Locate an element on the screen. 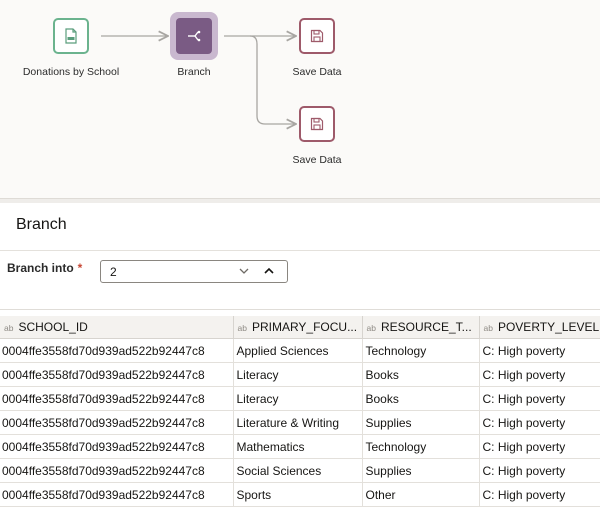 This screenshot has height=507, width=600. table-cell: Other is located at coordinates (421, 494).